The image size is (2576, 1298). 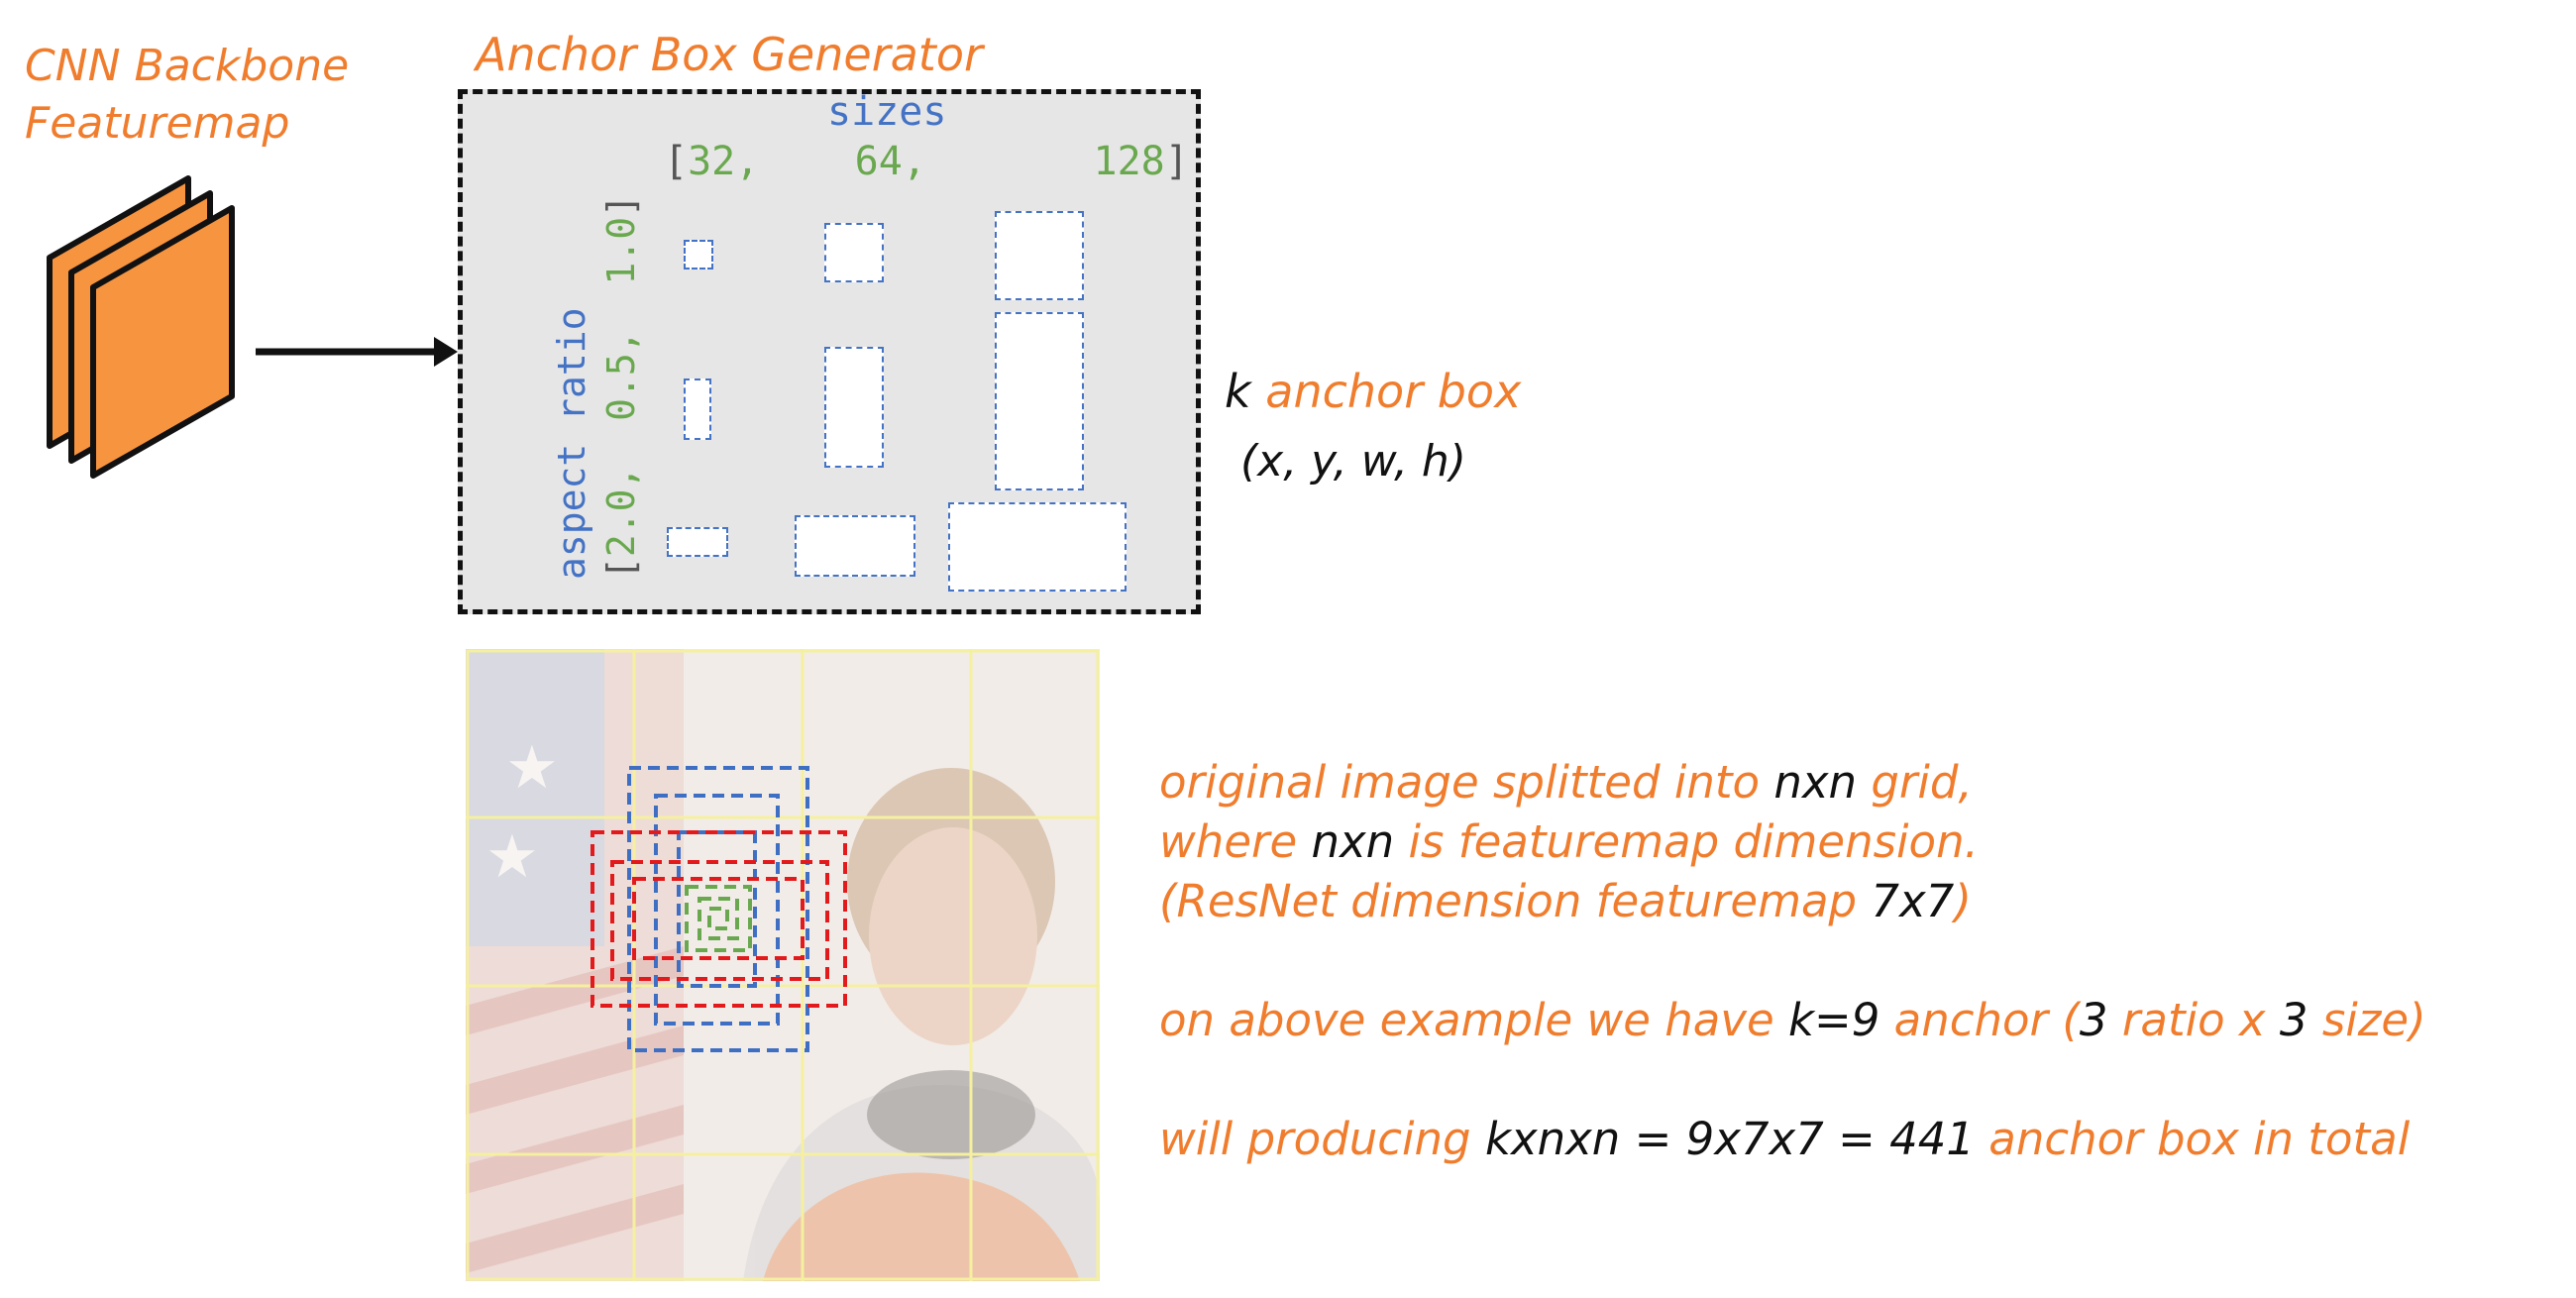 What do you see at coordinates (1344, 392) in the screenshot?
I see `anchor-word: anchor` at bounding box center [1344, 392].